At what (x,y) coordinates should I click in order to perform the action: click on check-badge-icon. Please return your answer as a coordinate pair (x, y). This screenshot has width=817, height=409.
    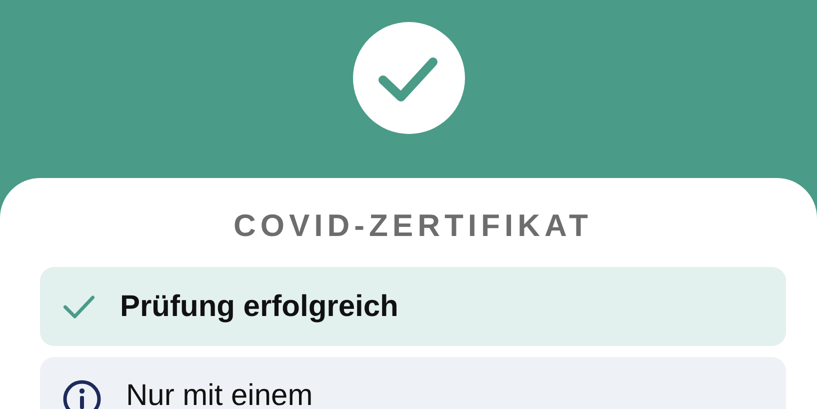
    Looking at the image, I should click on (408, 78).